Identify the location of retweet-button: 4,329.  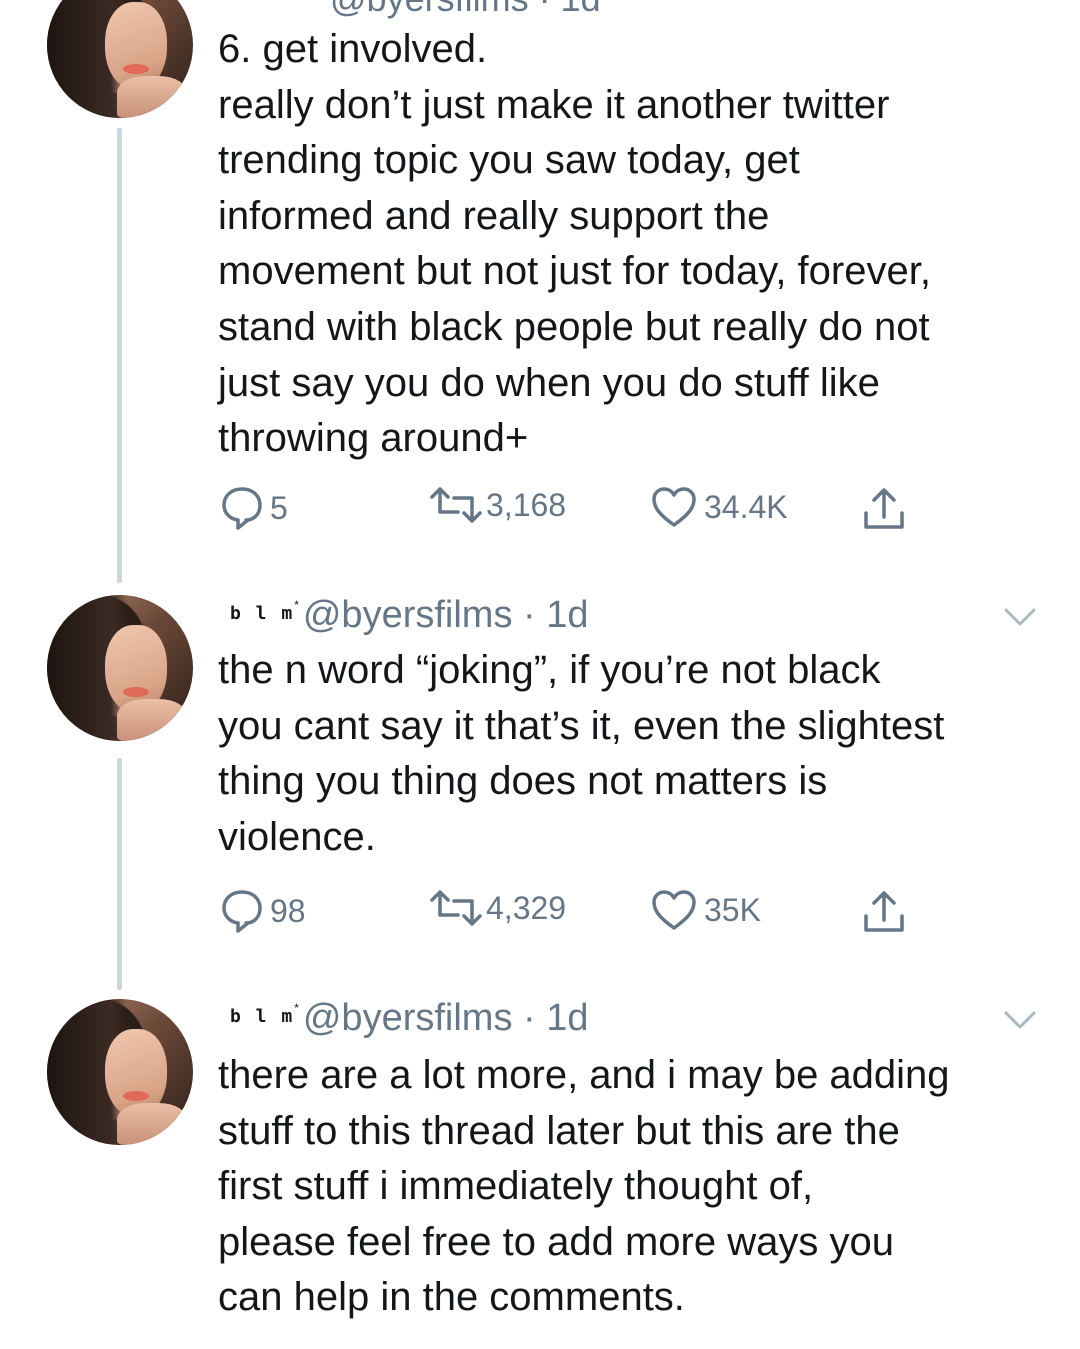
(497, 908).